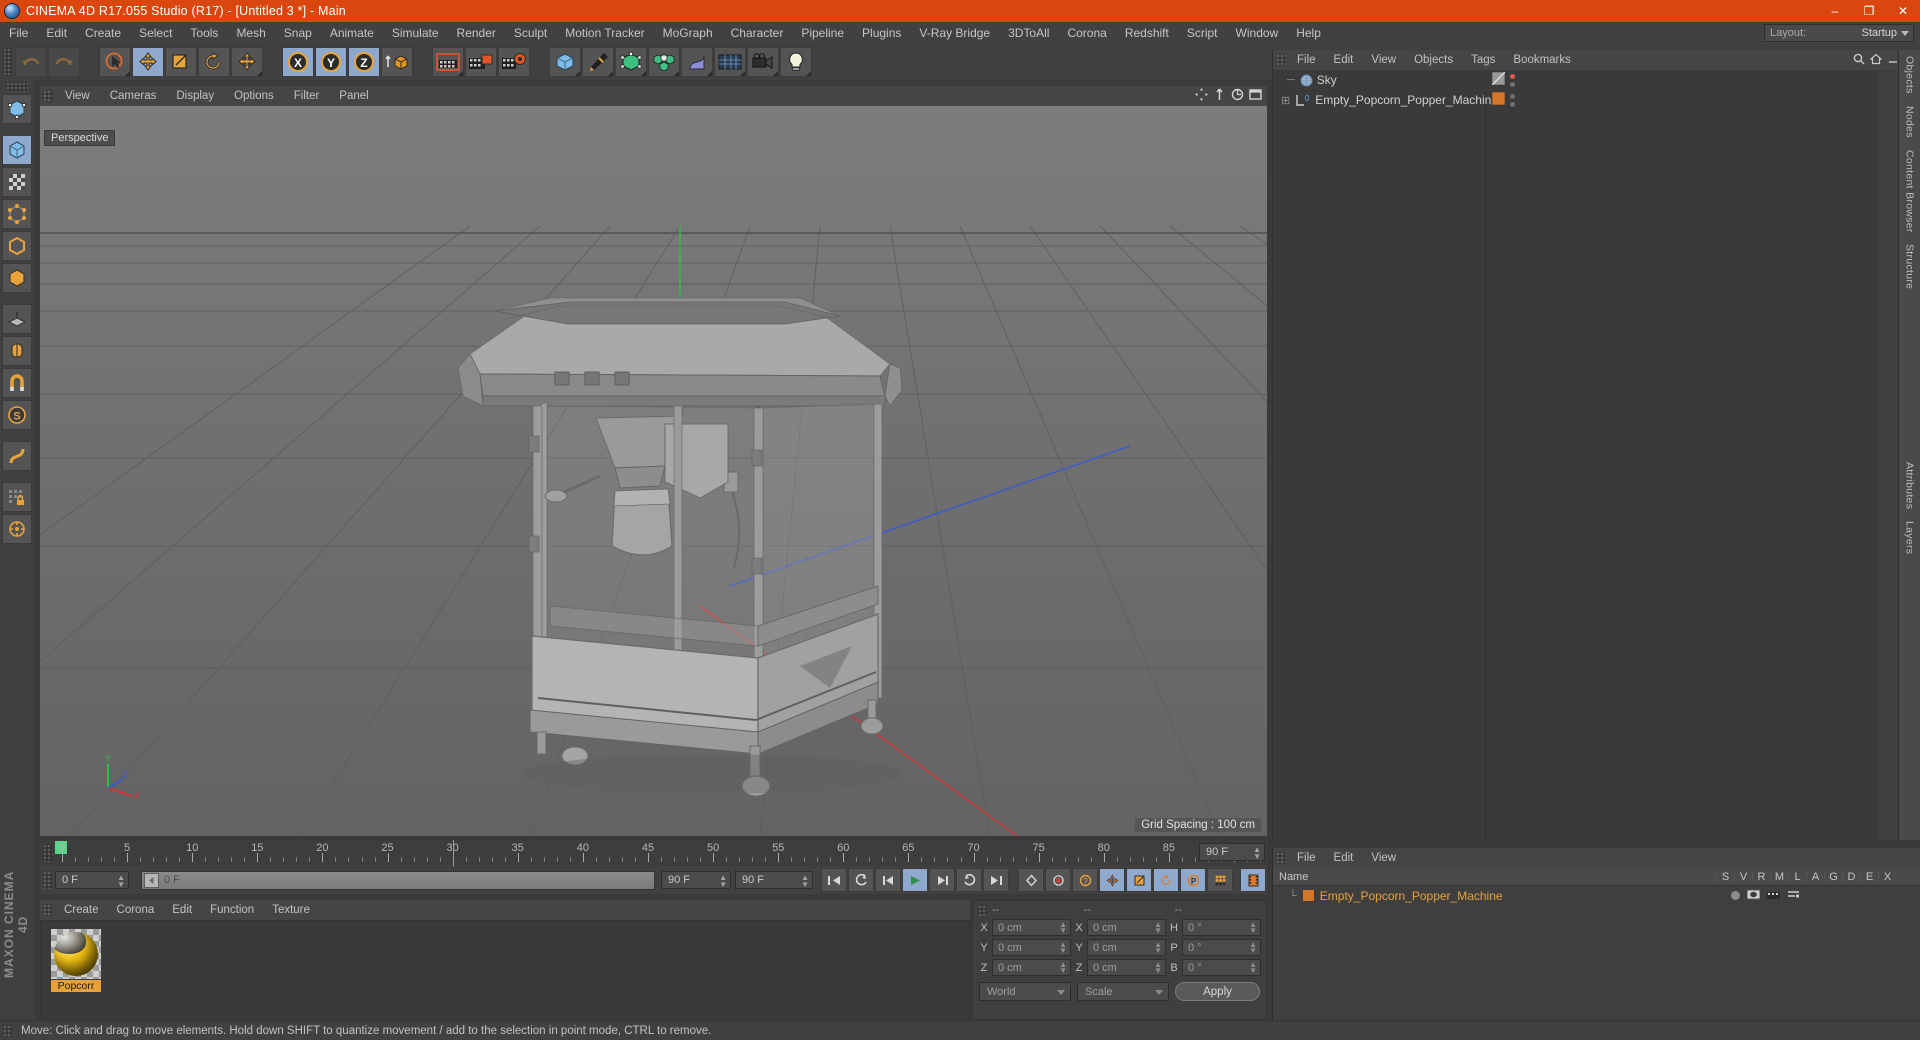  I want to click on timeline-button, so click(1253, 880).